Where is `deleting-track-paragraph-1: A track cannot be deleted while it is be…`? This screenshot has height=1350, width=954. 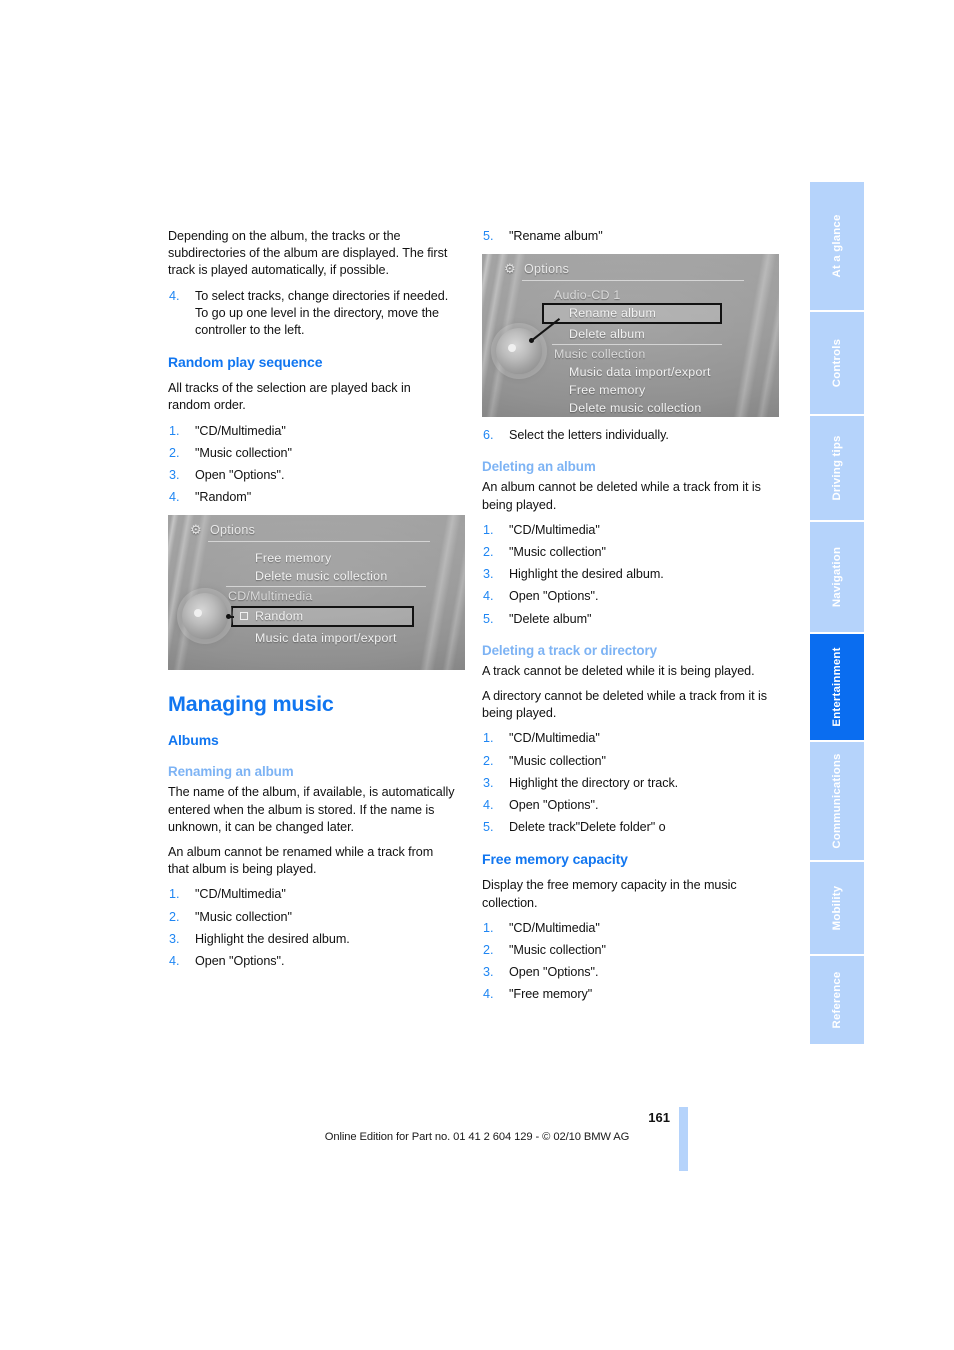
deleting-track-paragraph-1: A track cannot be deleted while it is be… is located at coordinates (618, 670).